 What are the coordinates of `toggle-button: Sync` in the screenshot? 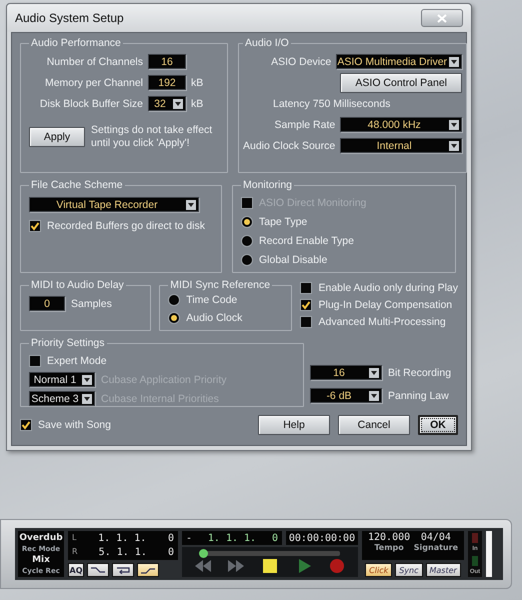 It's located at (408, 570).